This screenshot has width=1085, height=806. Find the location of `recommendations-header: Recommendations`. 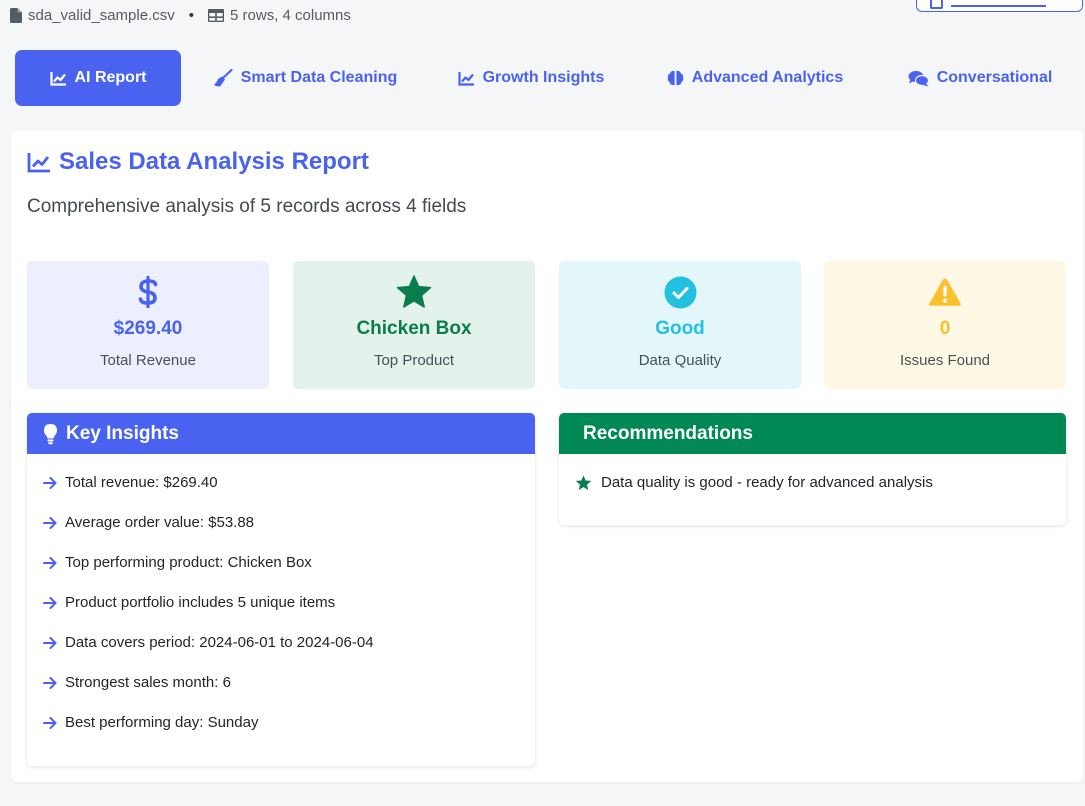

recommendations-header: Recommendations is located at coordinates (812, 433).